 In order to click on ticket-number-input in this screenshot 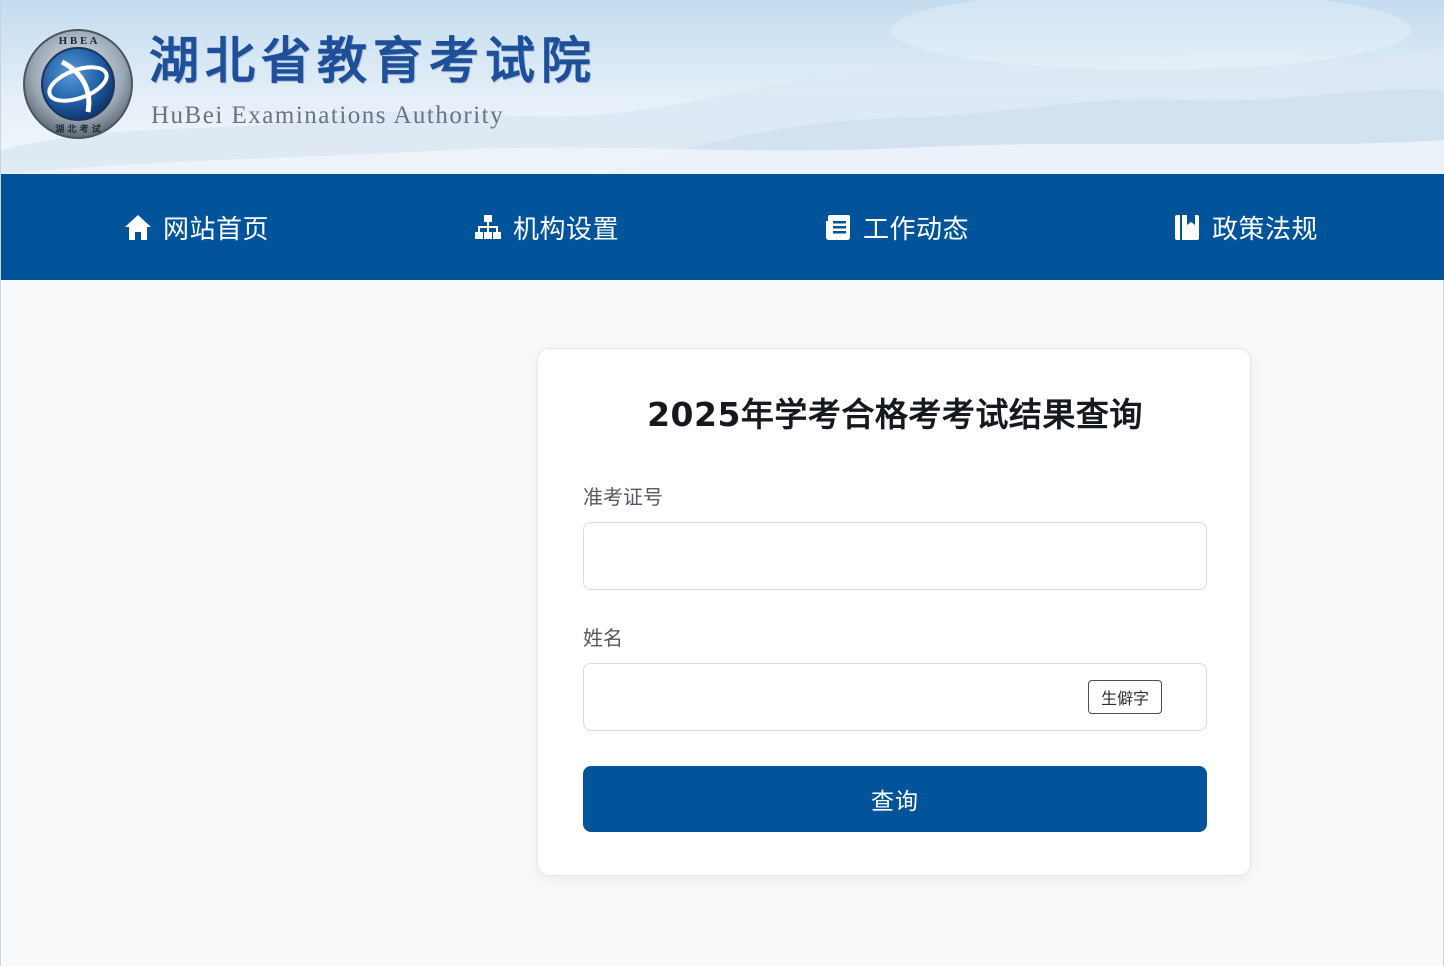, I will do `click(895, 556)`.